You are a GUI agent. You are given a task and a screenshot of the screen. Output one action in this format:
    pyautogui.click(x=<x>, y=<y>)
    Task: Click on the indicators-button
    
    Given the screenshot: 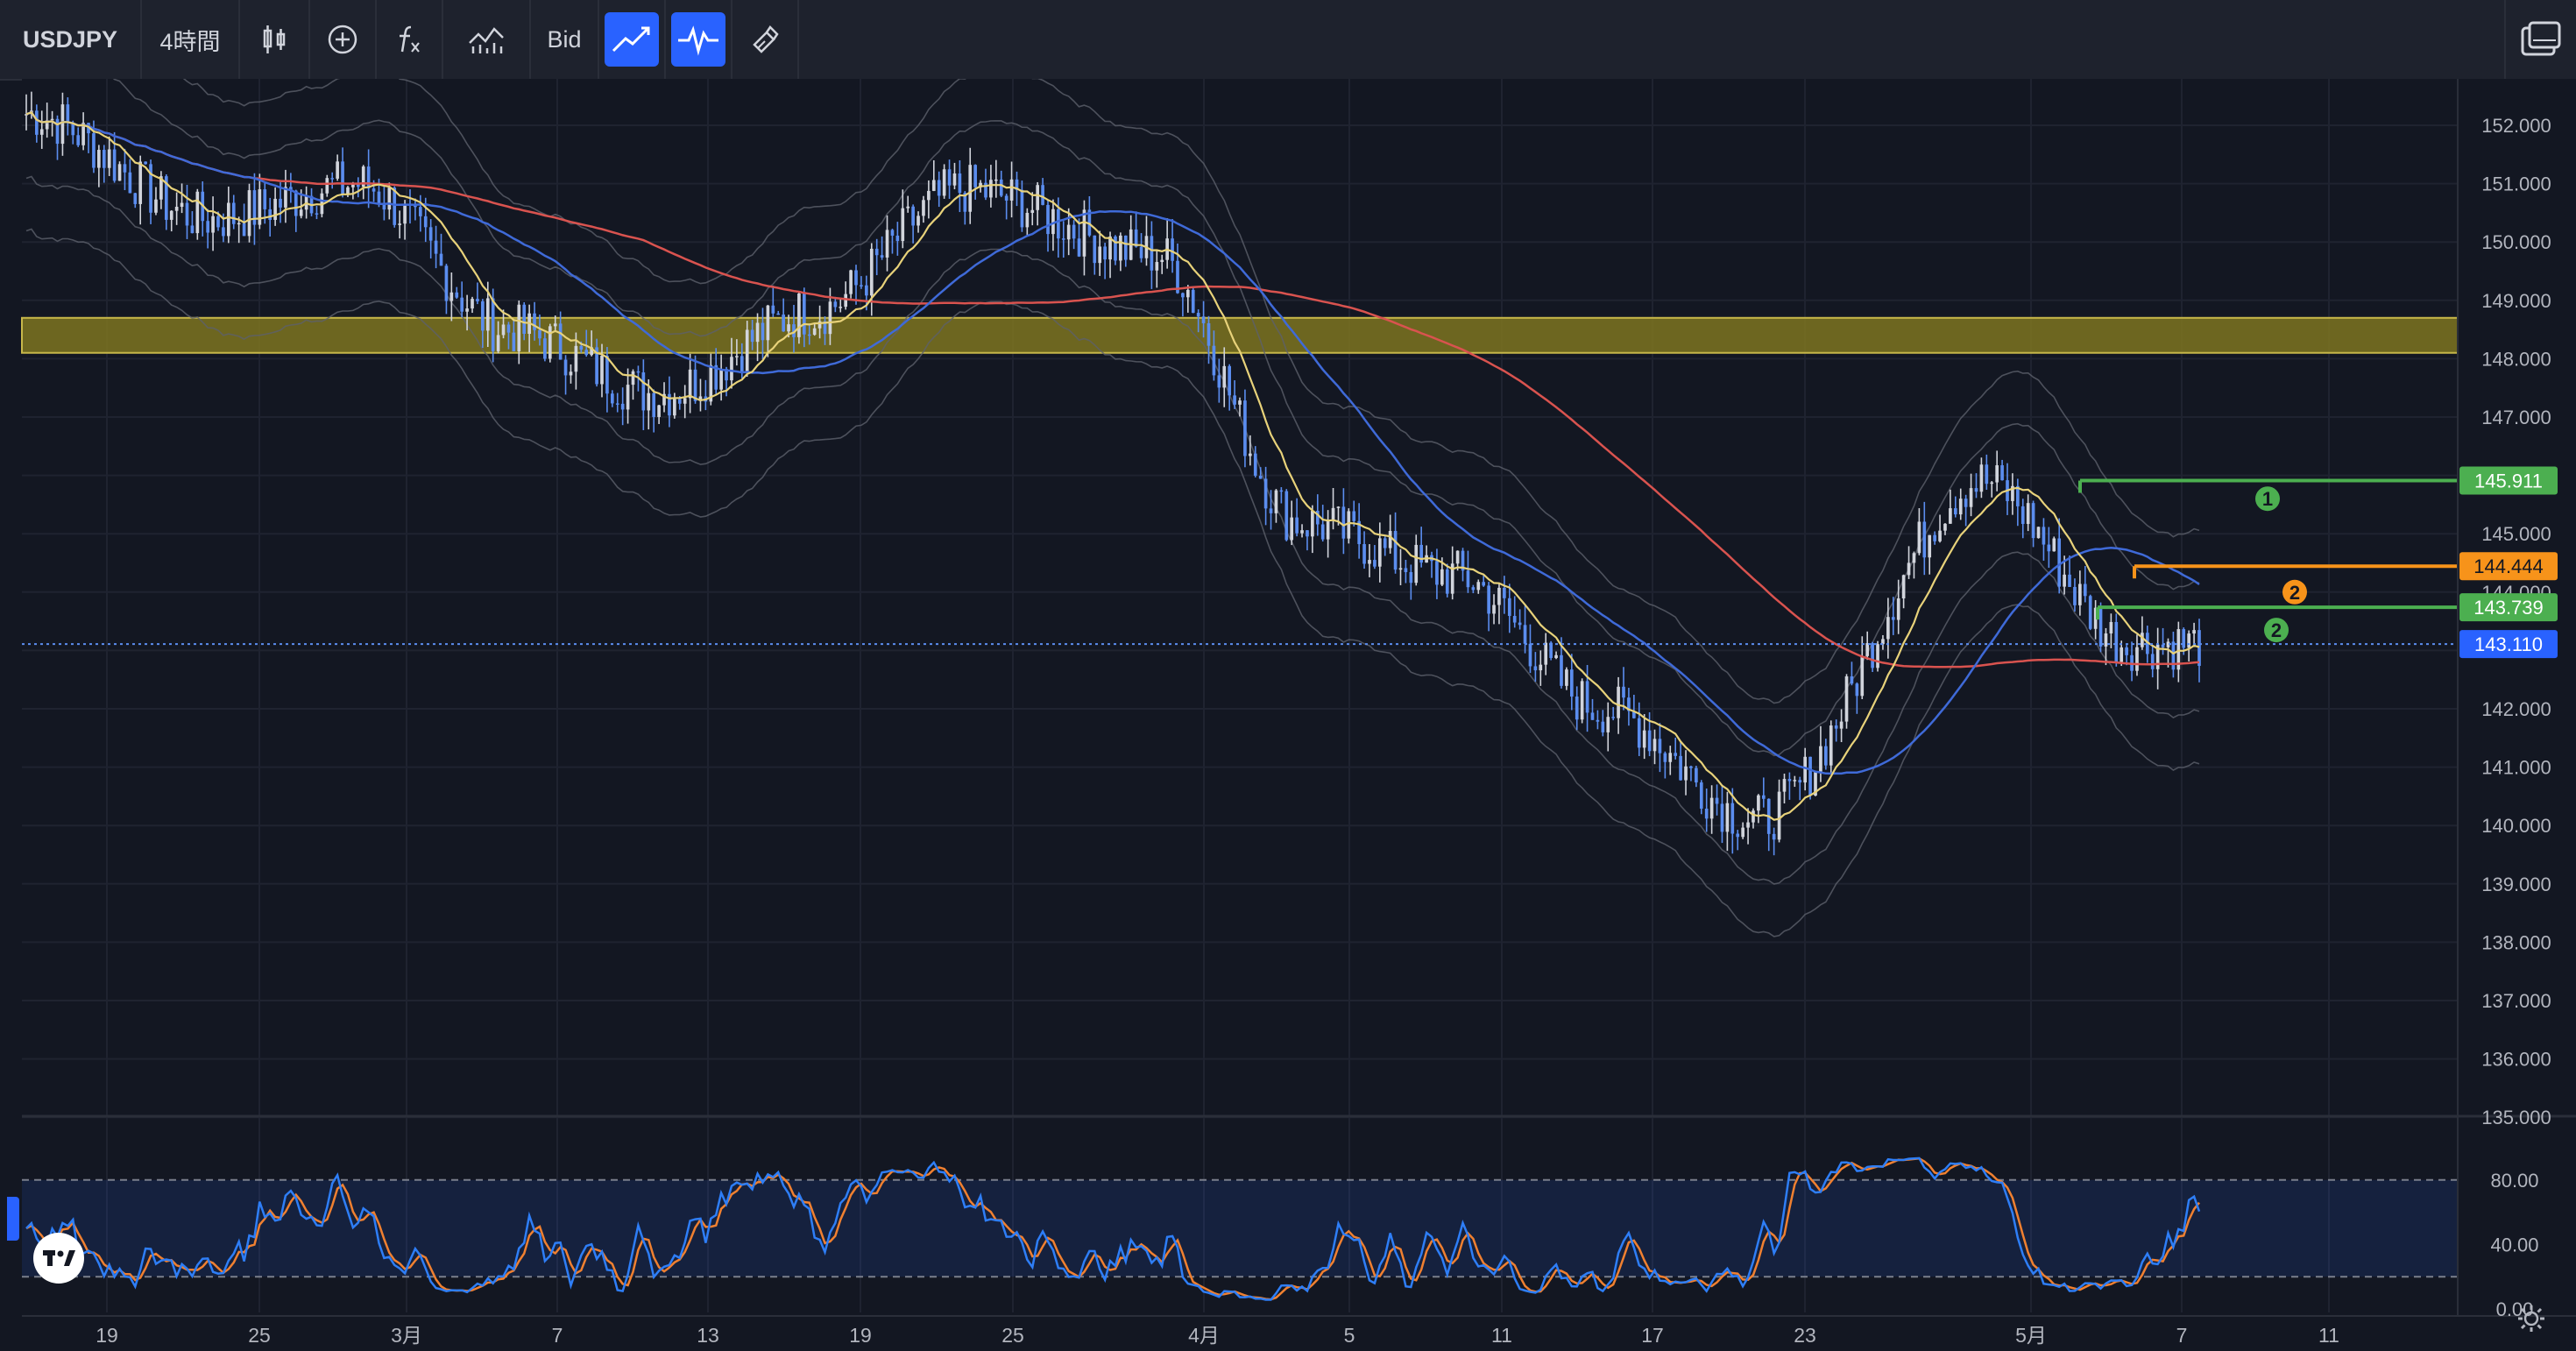 What is the action you would take?
    pyautogui.click(x=410, y=39)
    